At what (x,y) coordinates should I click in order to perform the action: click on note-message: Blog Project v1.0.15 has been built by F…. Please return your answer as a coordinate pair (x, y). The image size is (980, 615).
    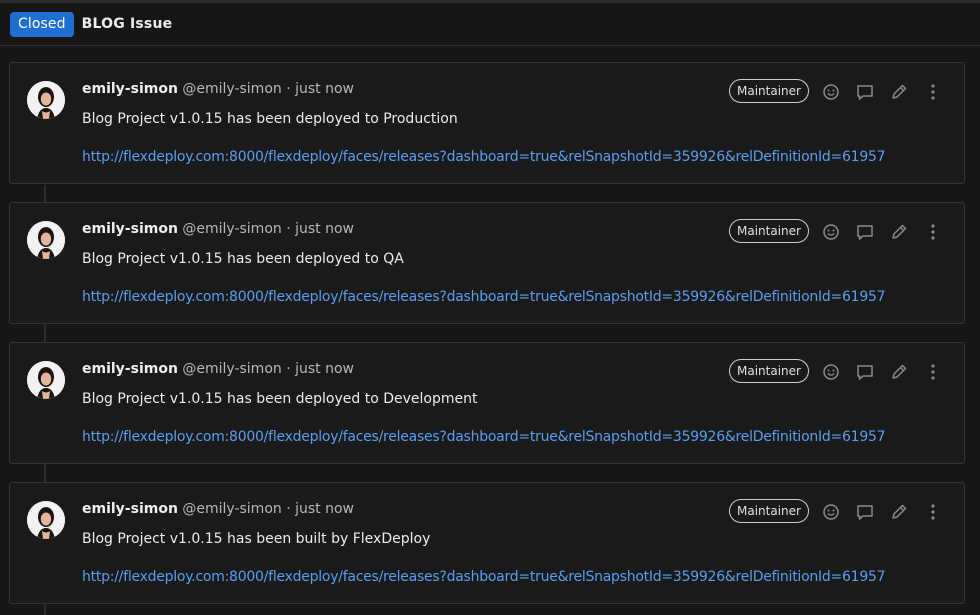
    Looking at the image, I should click on (256, 539).